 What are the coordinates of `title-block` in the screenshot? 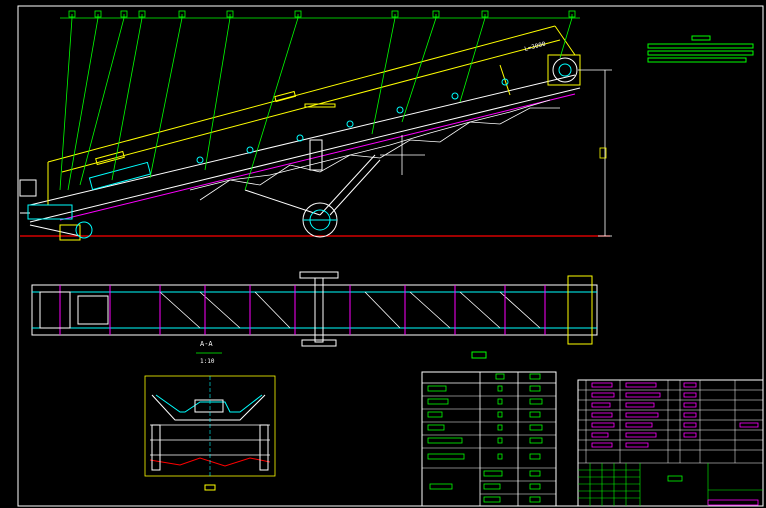 It's located at (670, 443).